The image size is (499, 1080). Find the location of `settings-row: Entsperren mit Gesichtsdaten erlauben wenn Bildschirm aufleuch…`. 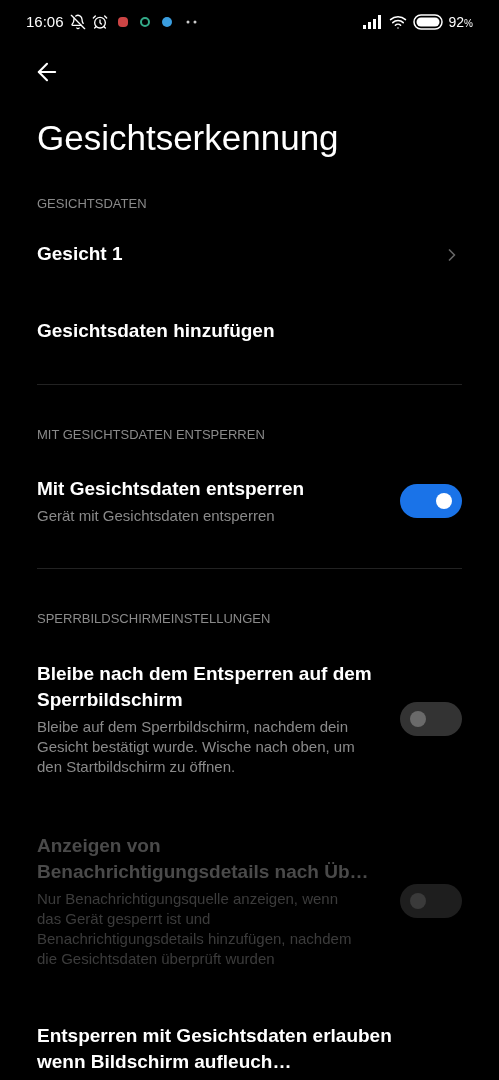

settings-row: Entsperren mit Gesichtsdaten erlauben wenn Bildschirm aufleuch… is located at coordinates (249, 1038).